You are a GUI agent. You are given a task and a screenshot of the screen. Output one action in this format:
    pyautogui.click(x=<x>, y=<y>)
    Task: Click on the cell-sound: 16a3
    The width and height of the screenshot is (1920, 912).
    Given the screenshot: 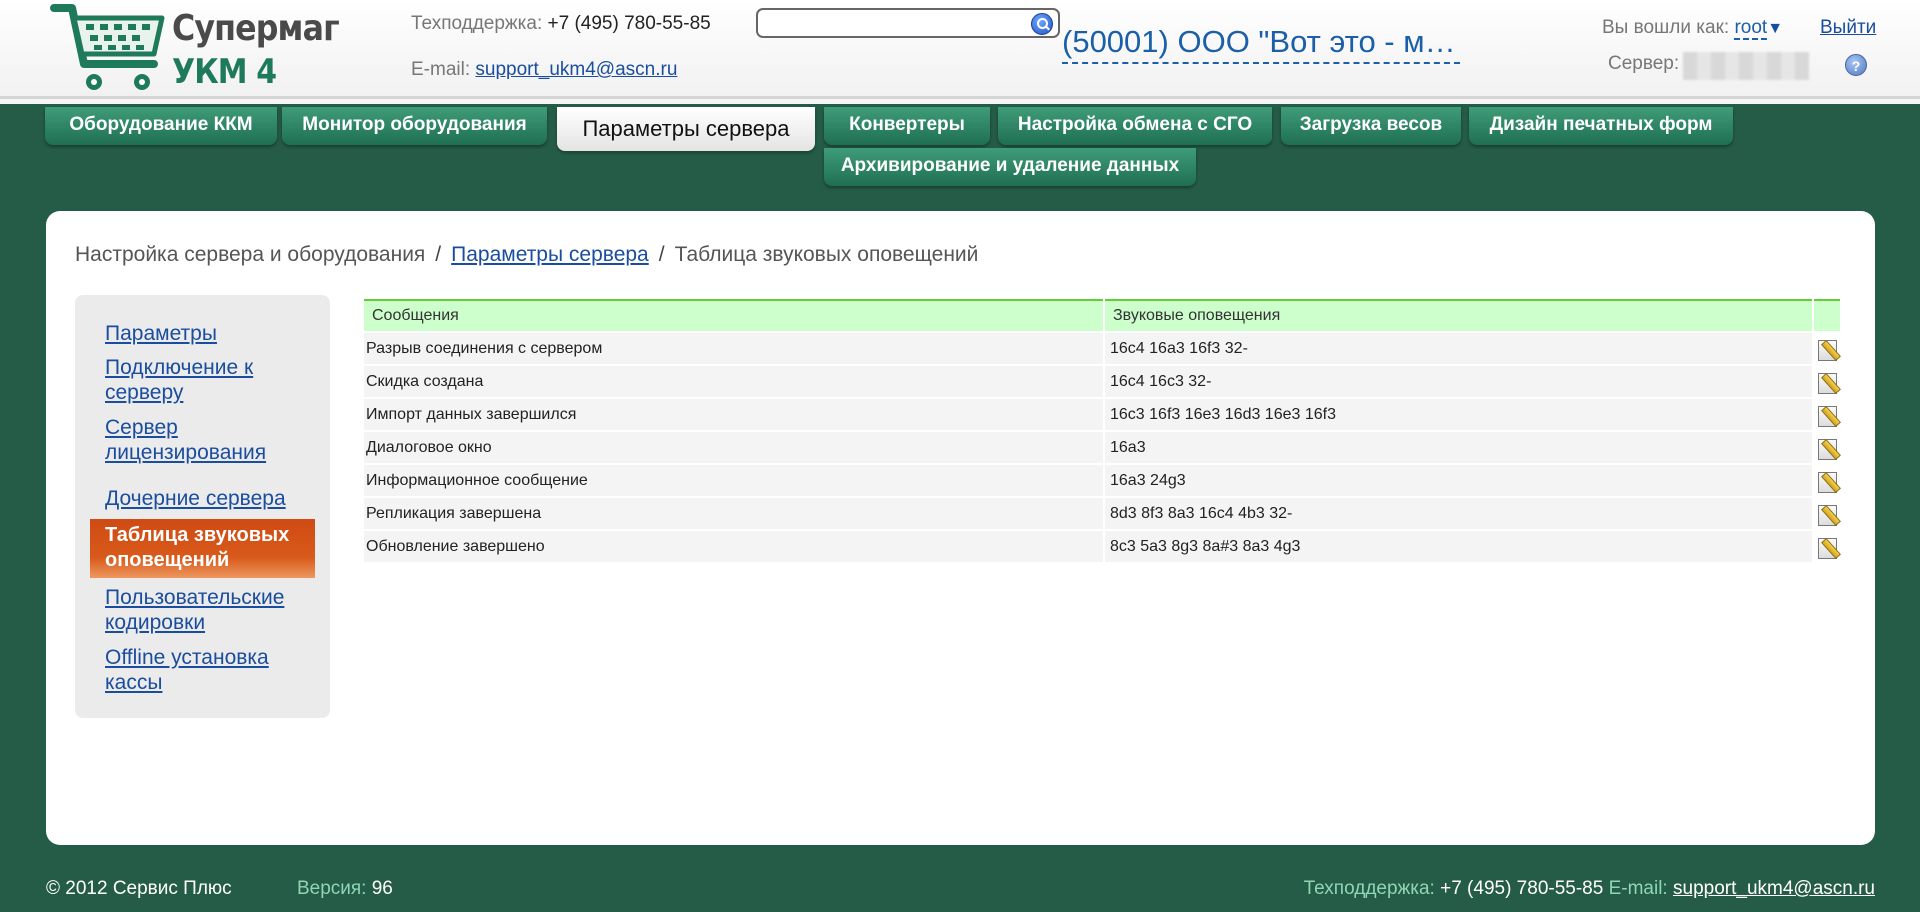 What is the action you would take?
    pyautogui.click(x=1458, y=447)
    